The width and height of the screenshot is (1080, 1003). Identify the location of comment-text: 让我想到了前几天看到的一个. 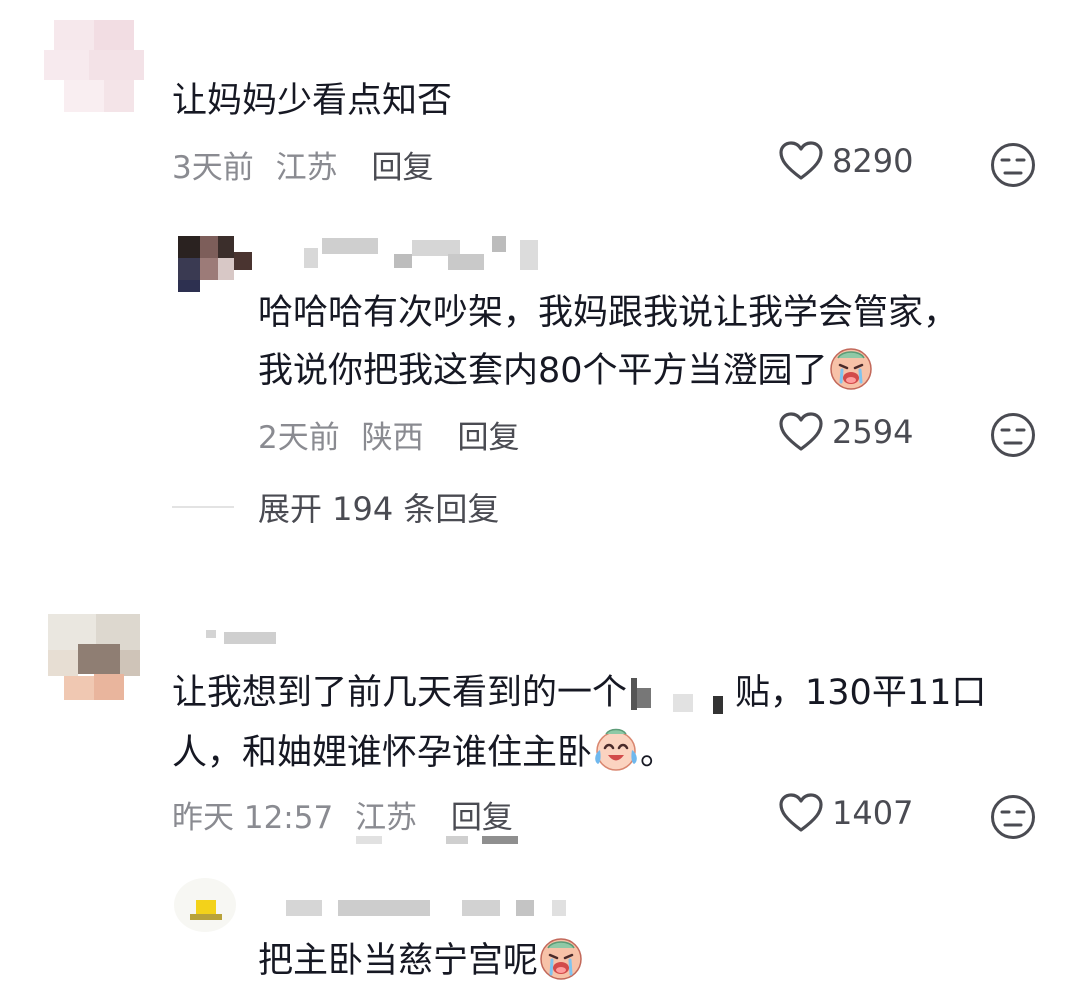
(400, 693).